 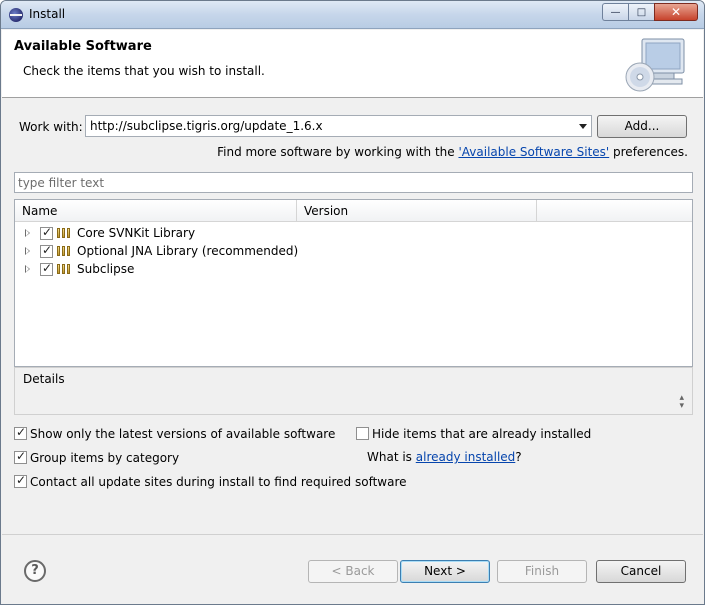 I want to click on tree-row: Core SVNKit Library, so click(x=353, y=233).